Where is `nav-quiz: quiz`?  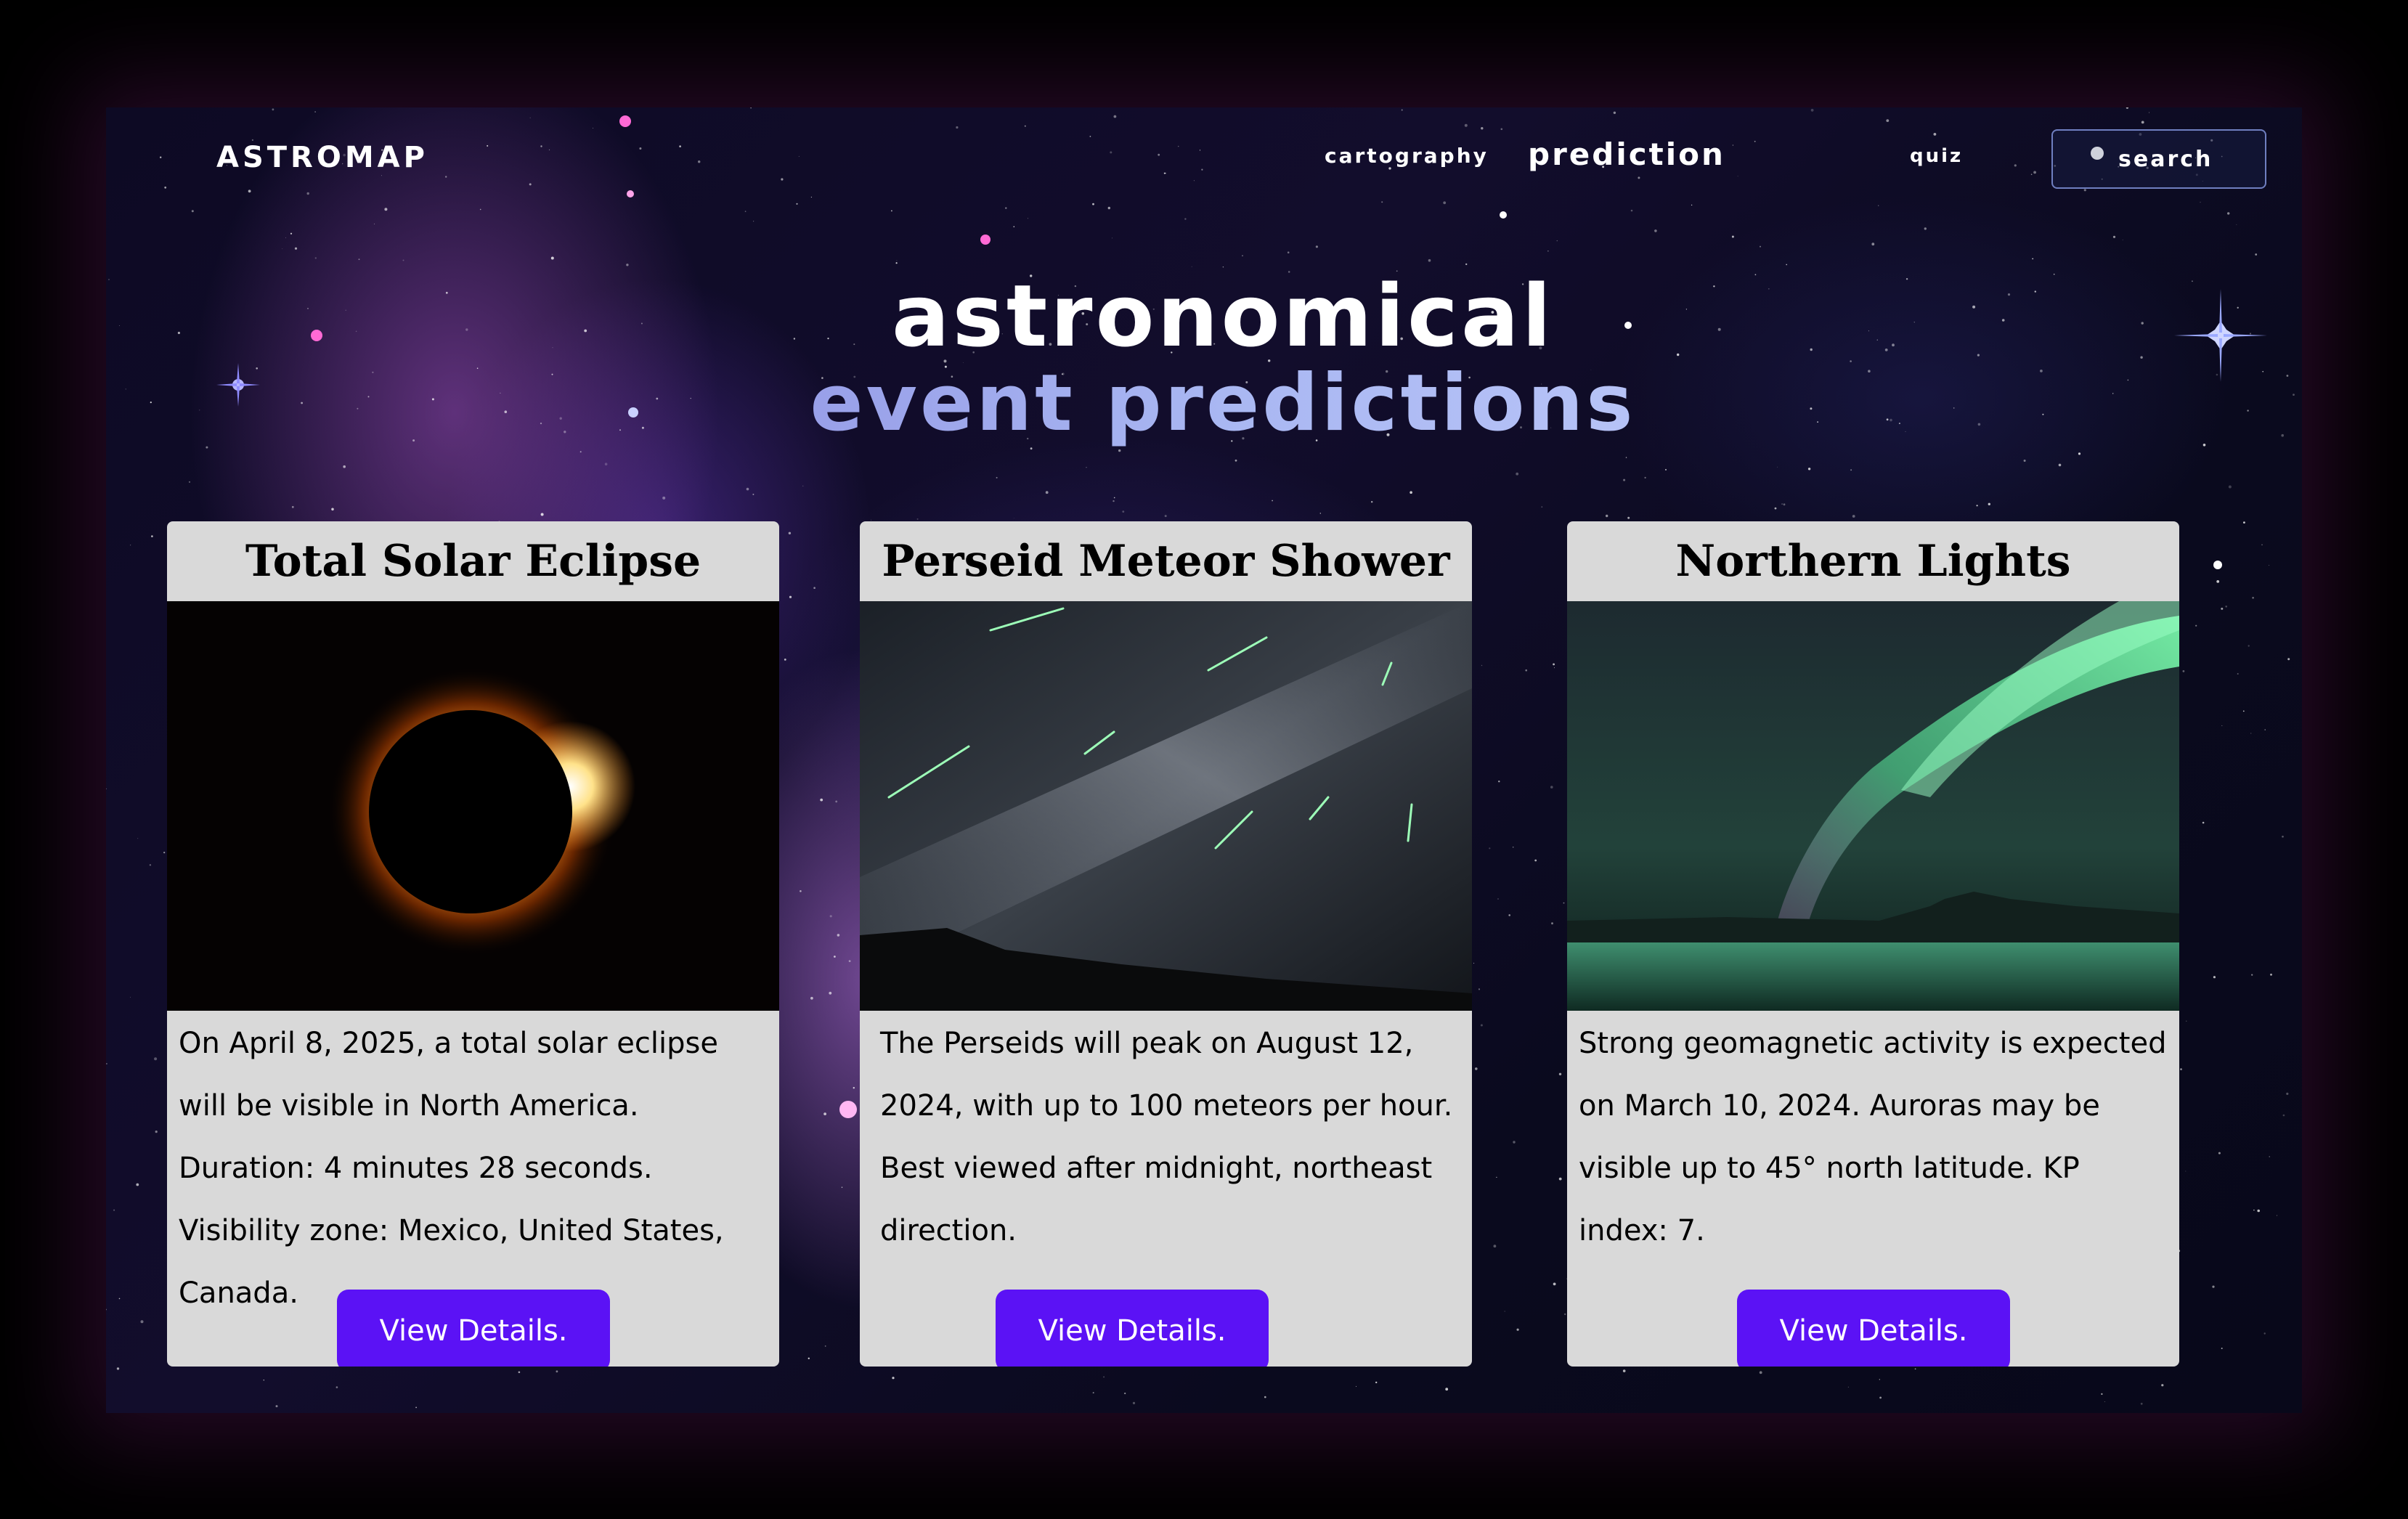 nav-quiz: quiz is located at coordinates (1936, 156).